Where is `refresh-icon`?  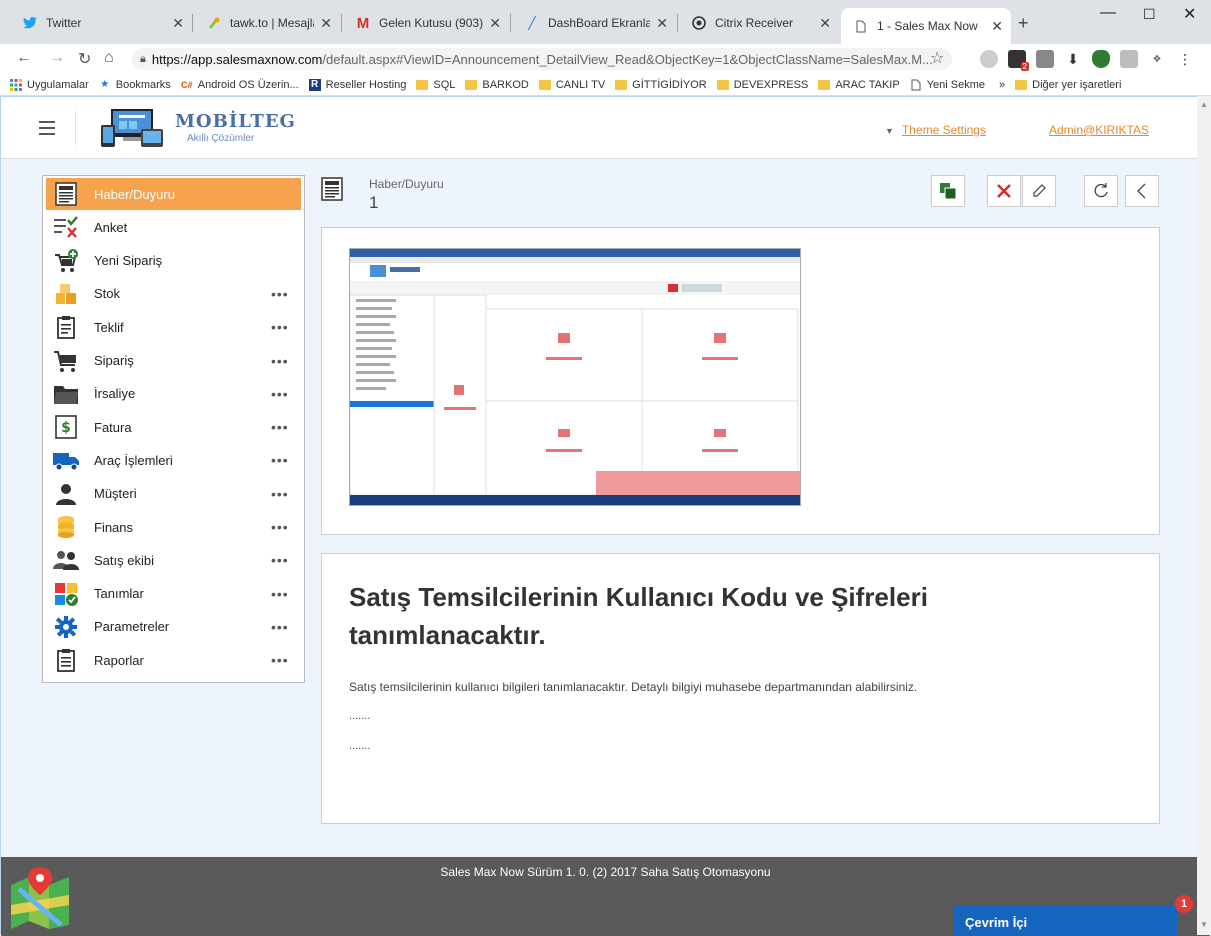 refresh-icon is located at coordinates (1101, 190).